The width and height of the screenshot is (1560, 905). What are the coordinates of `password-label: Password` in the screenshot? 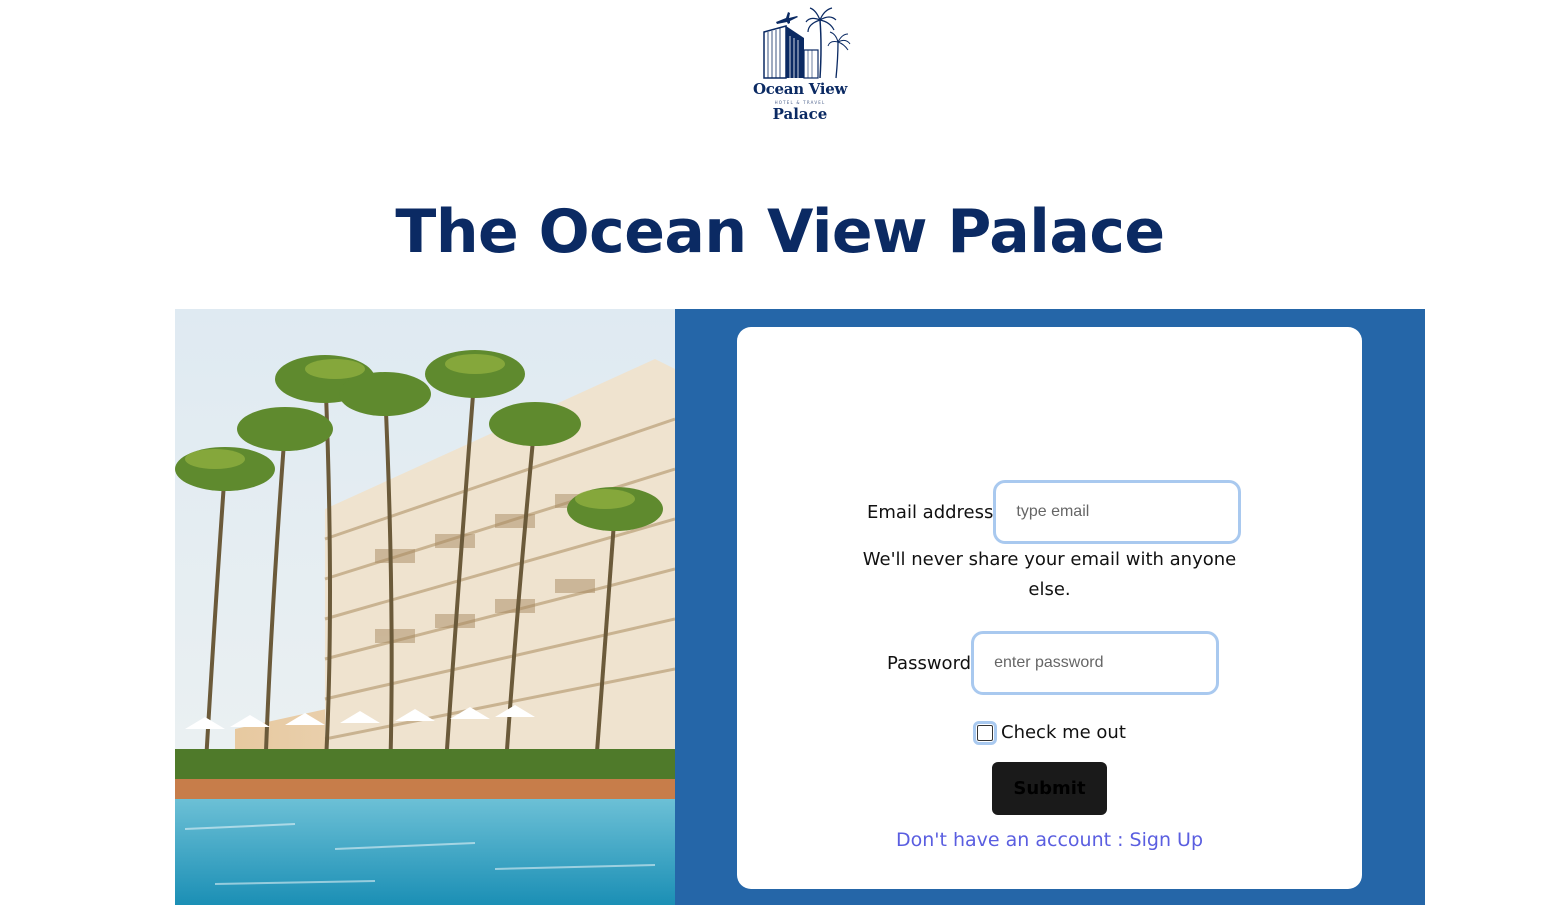 It's located at (929, 663).